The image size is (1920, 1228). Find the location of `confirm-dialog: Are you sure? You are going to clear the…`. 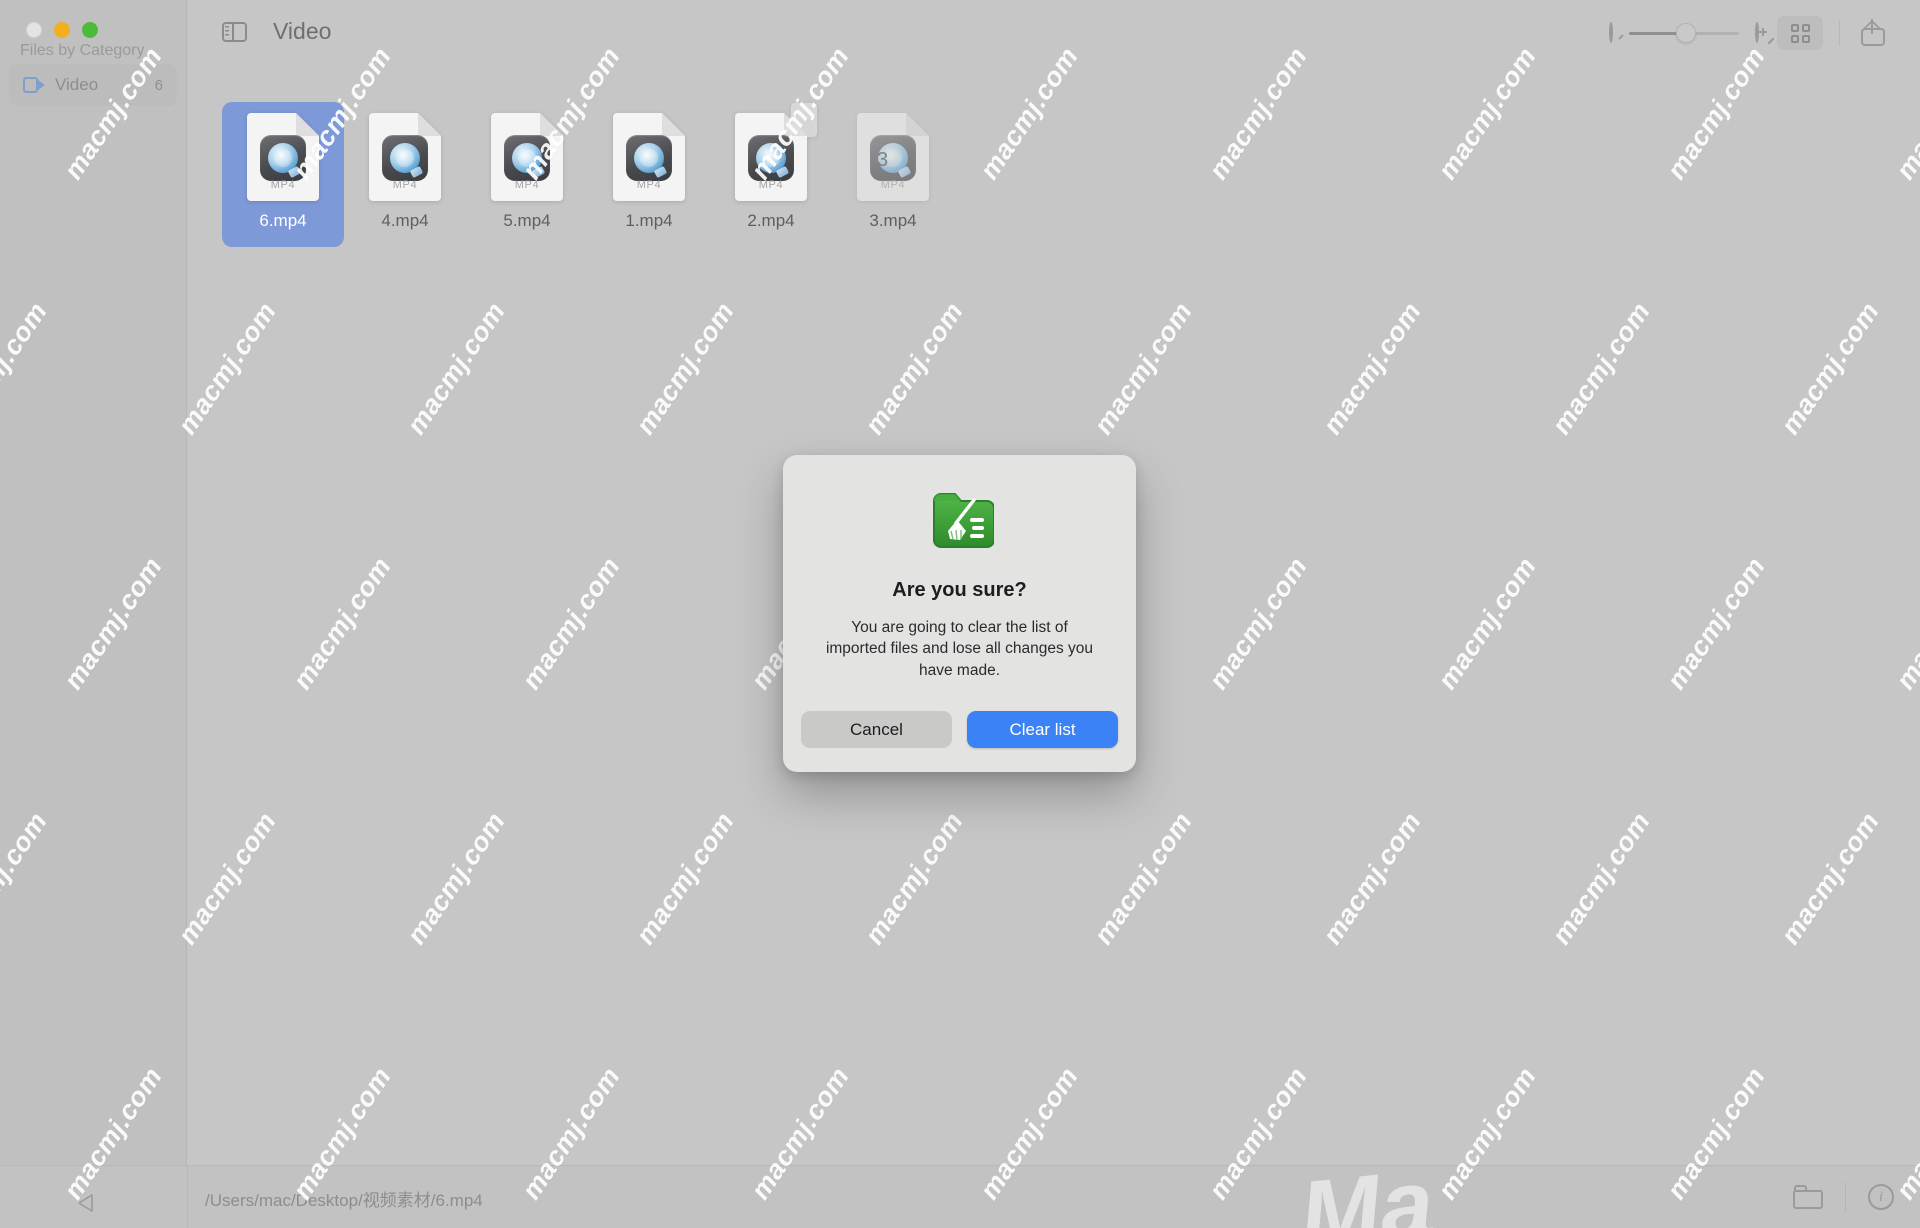

confirm-dialog: Are you sure? You are going to clear the… is located at coordinates (959, 613).